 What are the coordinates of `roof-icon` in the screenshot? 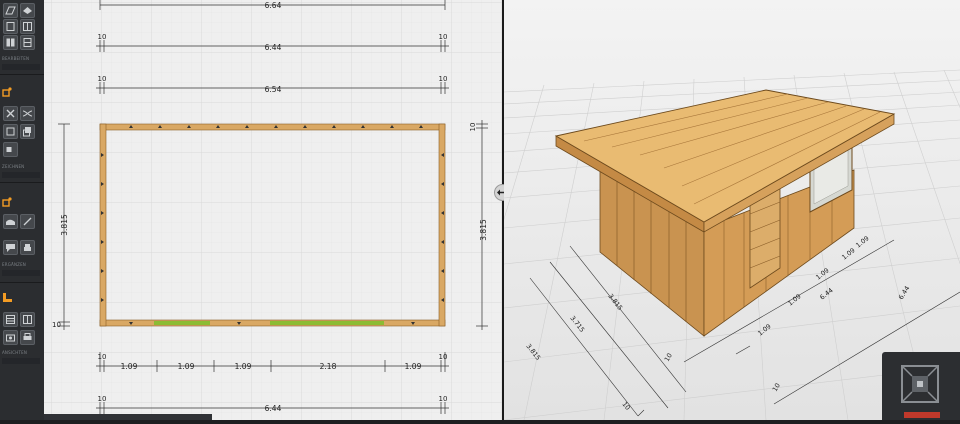 It's located at (27, 10).